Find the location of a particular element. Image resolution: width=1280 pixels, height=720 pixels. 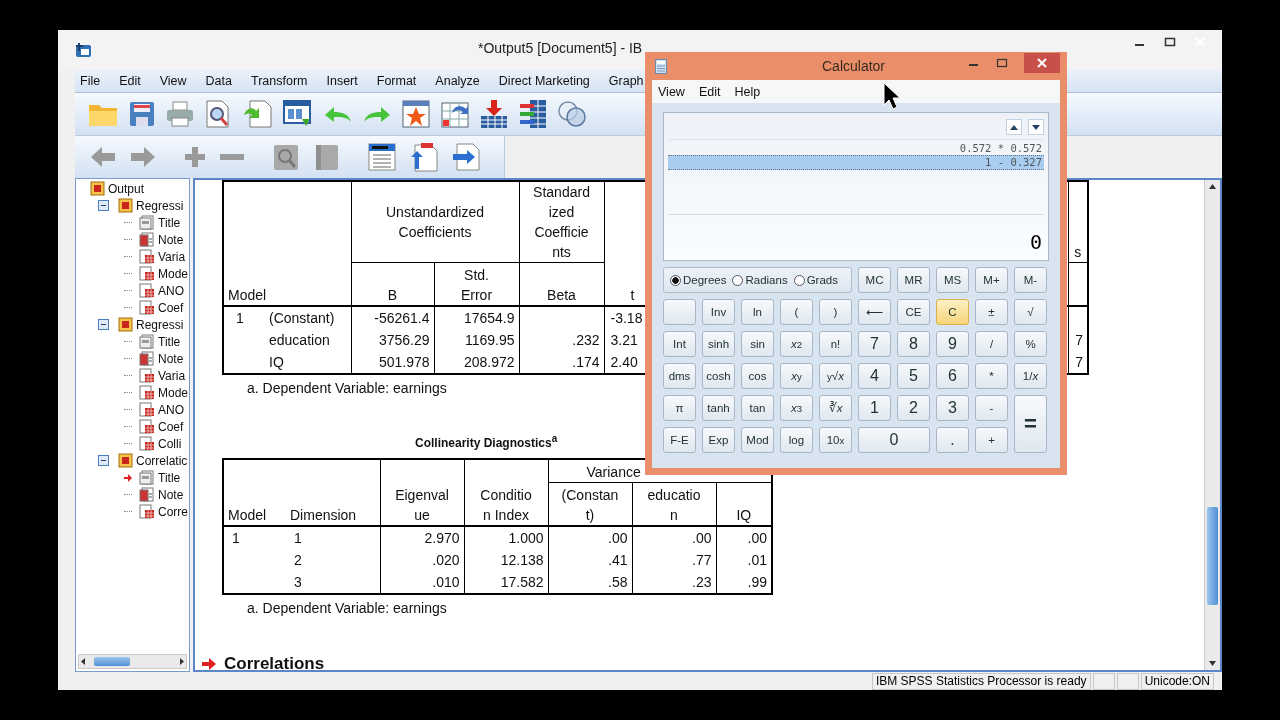

menu-item: Graph is located at coordinates (626, 81).